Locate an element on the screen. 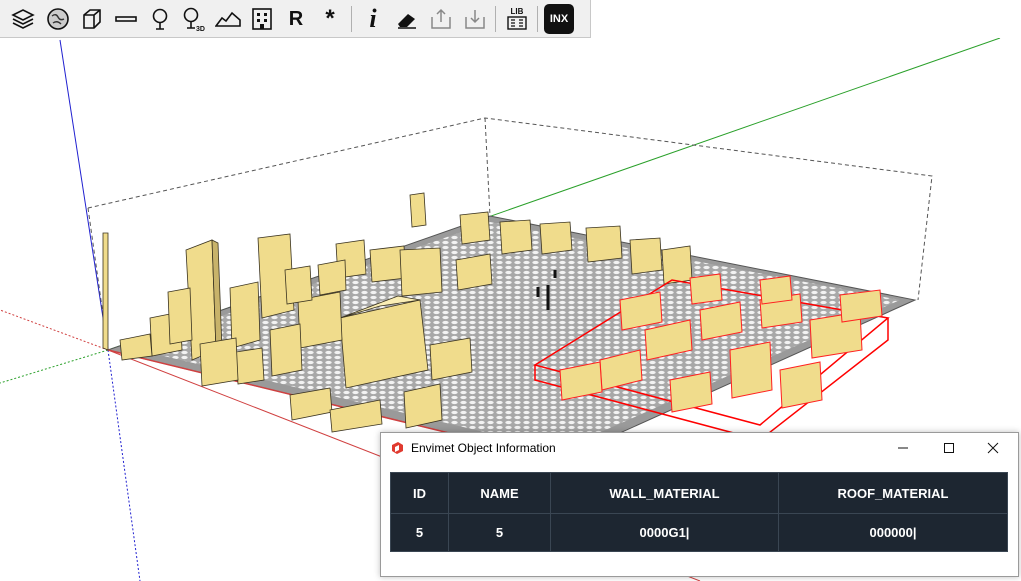 The width and height of the screenshot is (1021, 581). envimet-toolbar: 3D R * i LIB INX is located at coordinates (295, 19).